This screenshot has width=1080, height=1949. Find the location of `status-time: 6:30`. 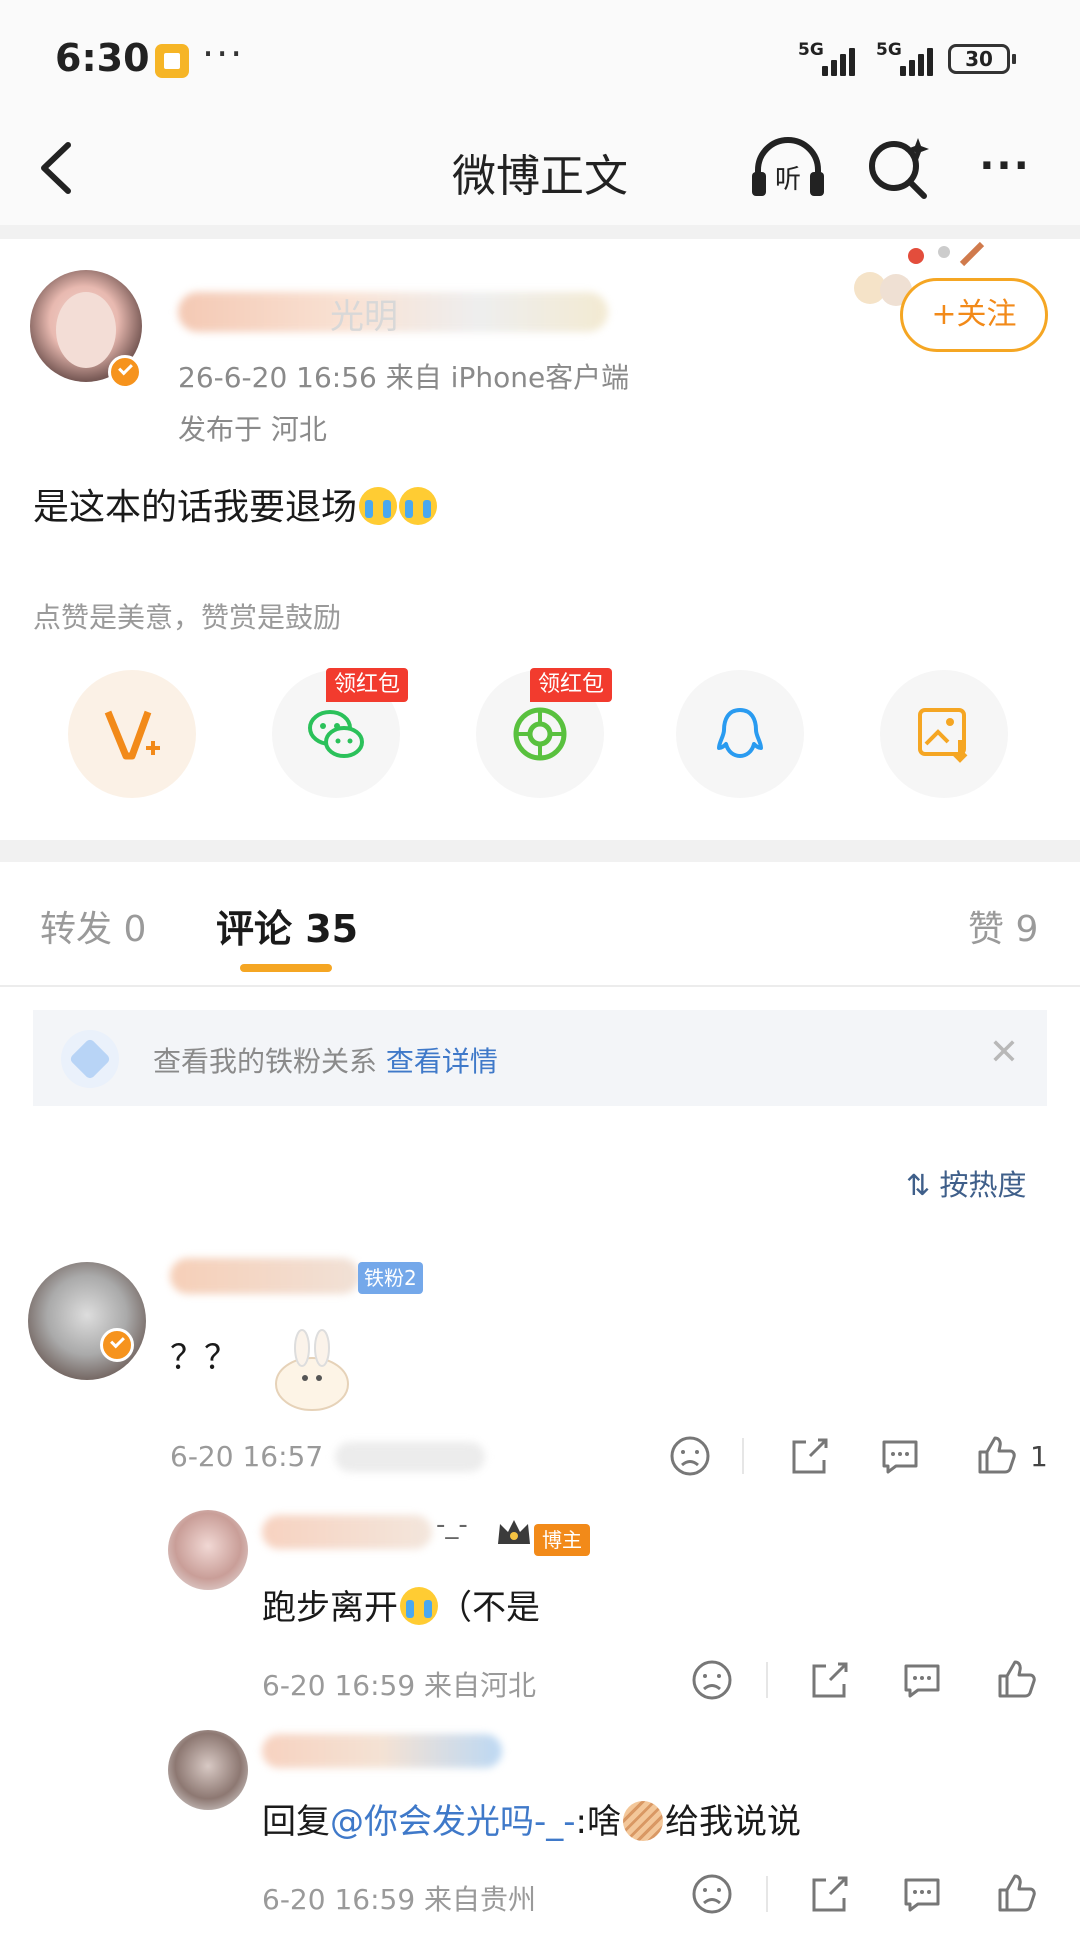

status-time: 6:30 is located at coordinates (102, 58).